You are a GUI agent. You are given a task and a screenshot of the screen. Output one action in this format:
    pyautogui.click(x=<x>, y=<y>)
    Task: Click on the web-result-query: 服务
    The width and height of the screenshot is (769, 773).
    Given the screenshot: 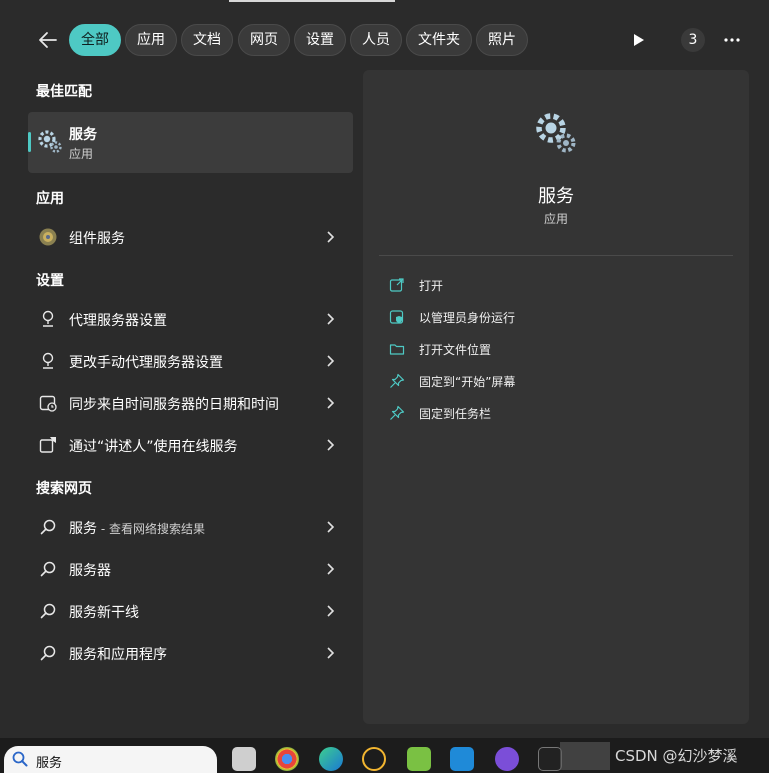 What is the action you would take?
    pyautogui.click(x=83, y=529)
    